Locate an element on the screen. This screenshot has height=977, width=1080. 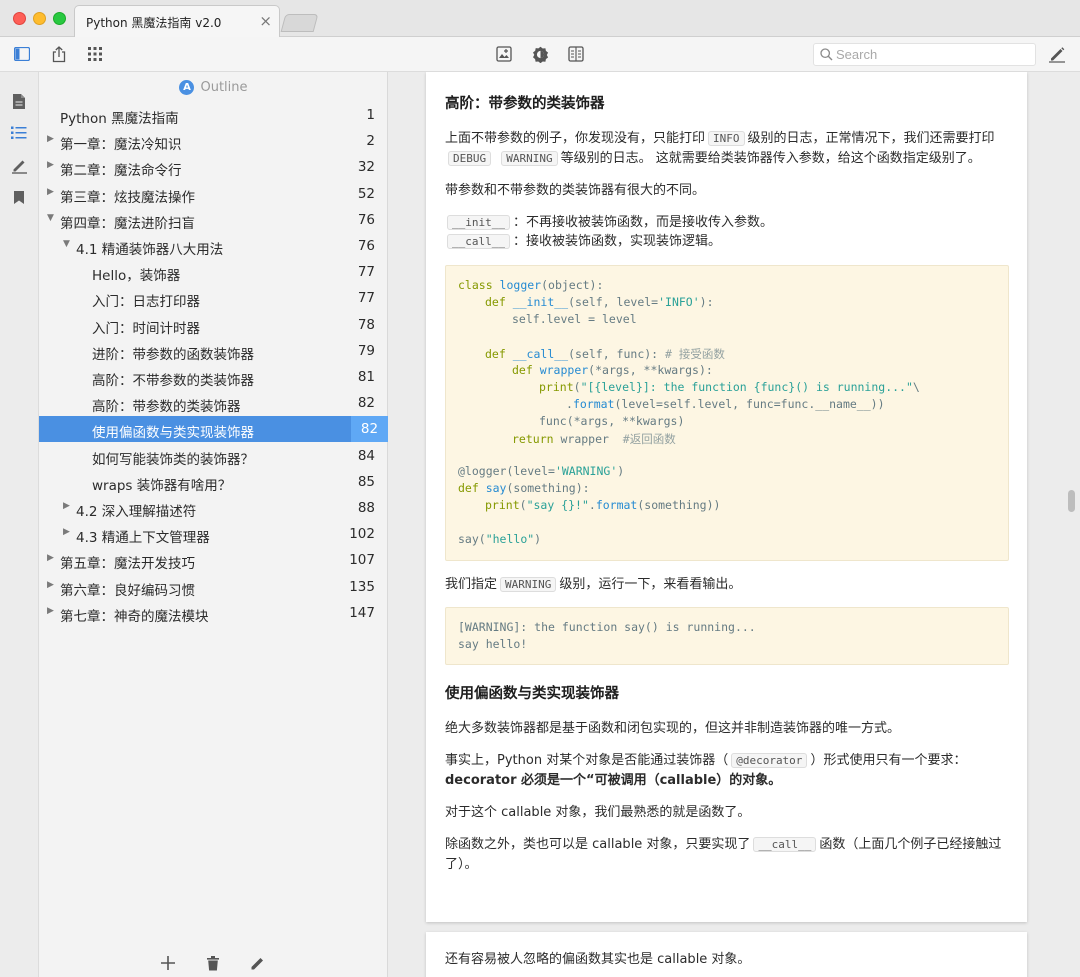
outline-item-page: 78 is located at coordinates (366, 324).